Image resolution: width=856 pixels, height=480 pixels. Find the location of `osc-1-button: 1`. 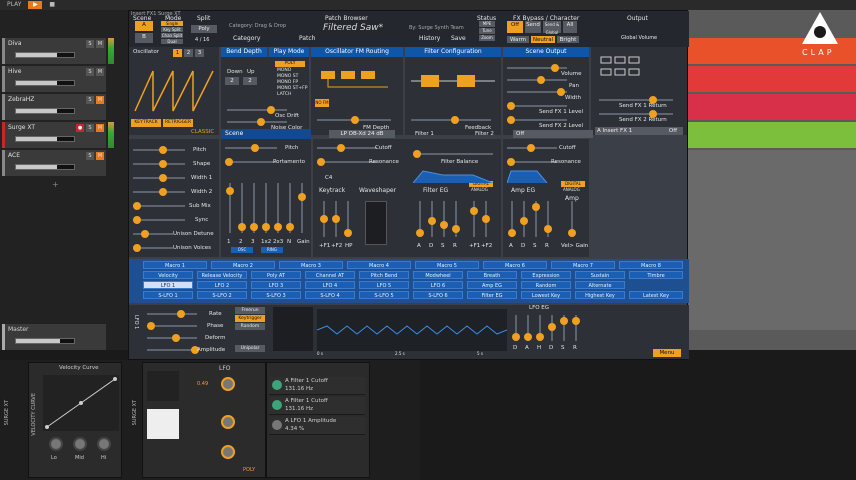

osc-1-button: 1 is located at coordinates (177, 53).